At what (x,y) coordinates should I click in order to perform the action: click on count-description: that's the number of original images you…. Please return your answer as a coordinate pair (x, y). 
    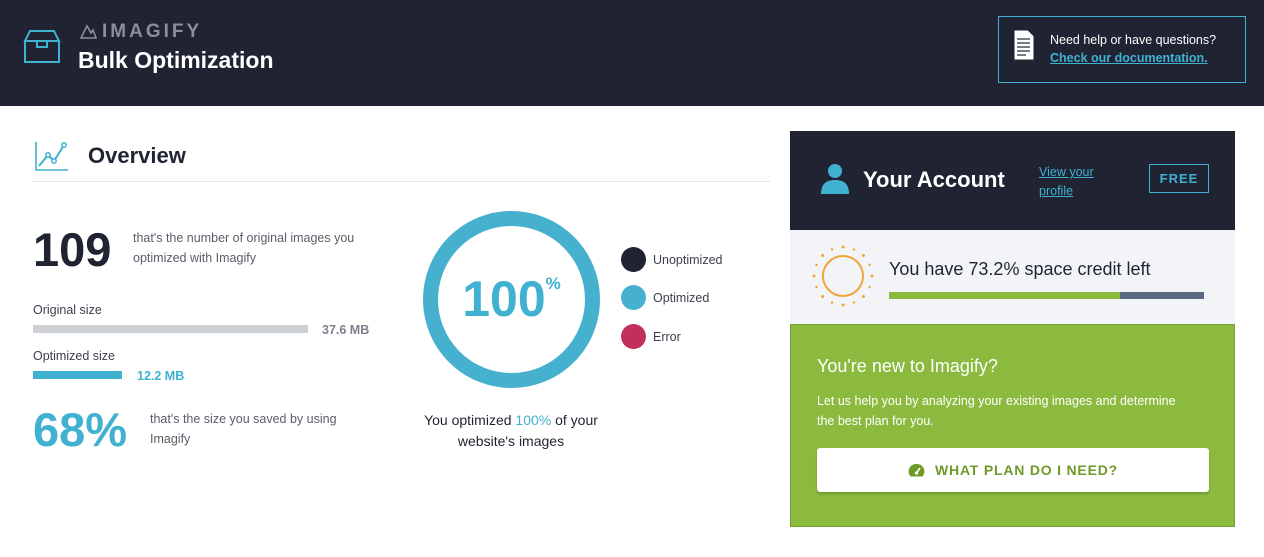
    Looking at the image, I should click on (244, 248).